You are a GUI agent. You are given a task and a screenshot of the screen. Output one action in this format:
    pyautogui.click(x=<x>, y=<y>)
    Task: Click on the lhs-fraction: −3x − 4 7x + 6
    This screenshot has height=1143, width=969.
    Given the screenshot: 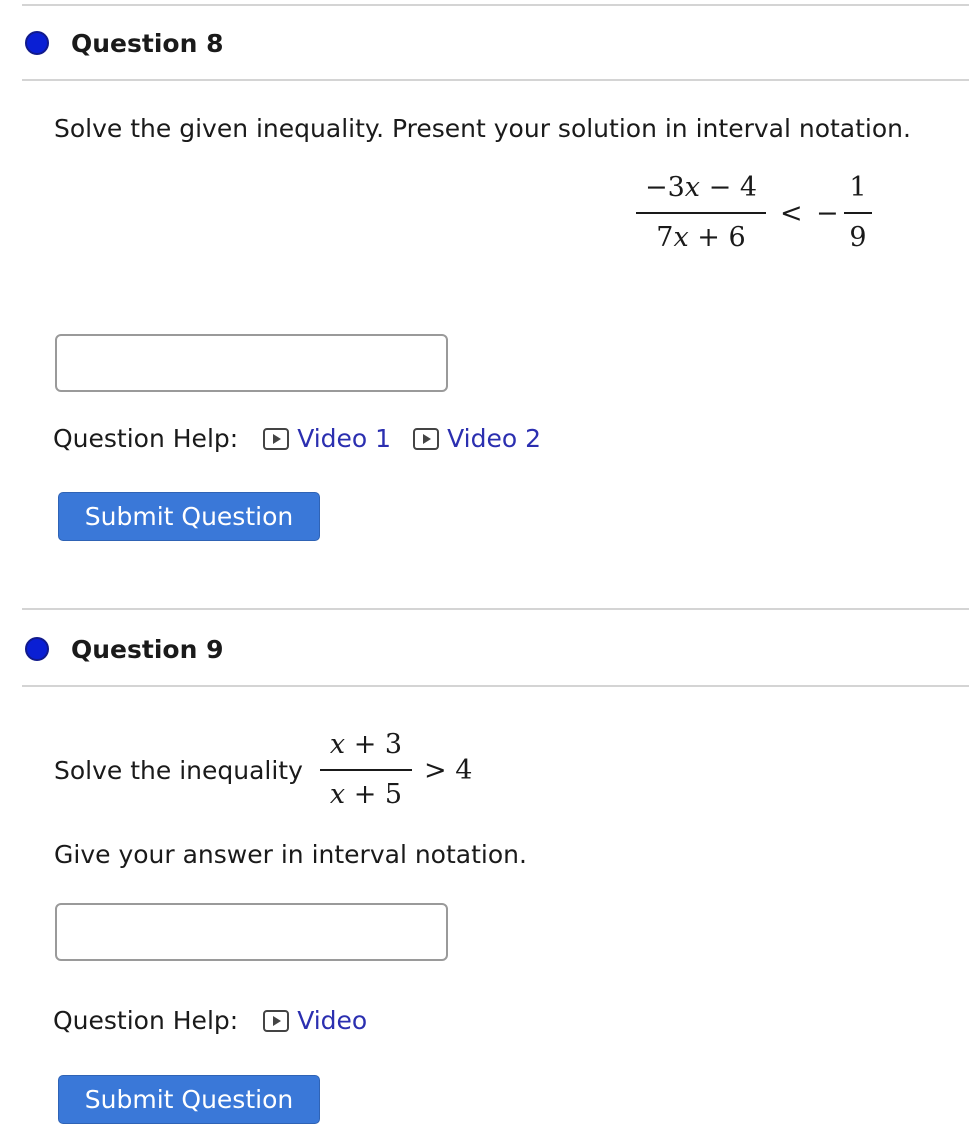 What is the action you would take?
    pyautogui.click(x=701, y=213)
    